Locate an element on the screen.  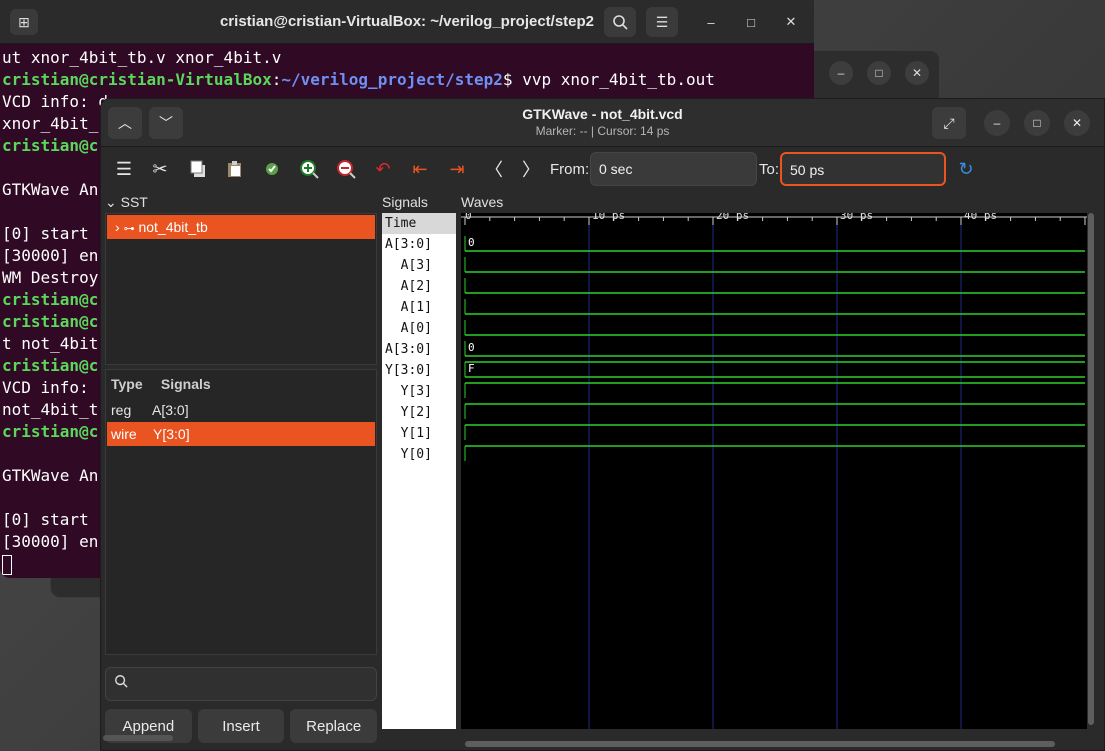
zoom-in-icon is located at coordinates (309, 169).